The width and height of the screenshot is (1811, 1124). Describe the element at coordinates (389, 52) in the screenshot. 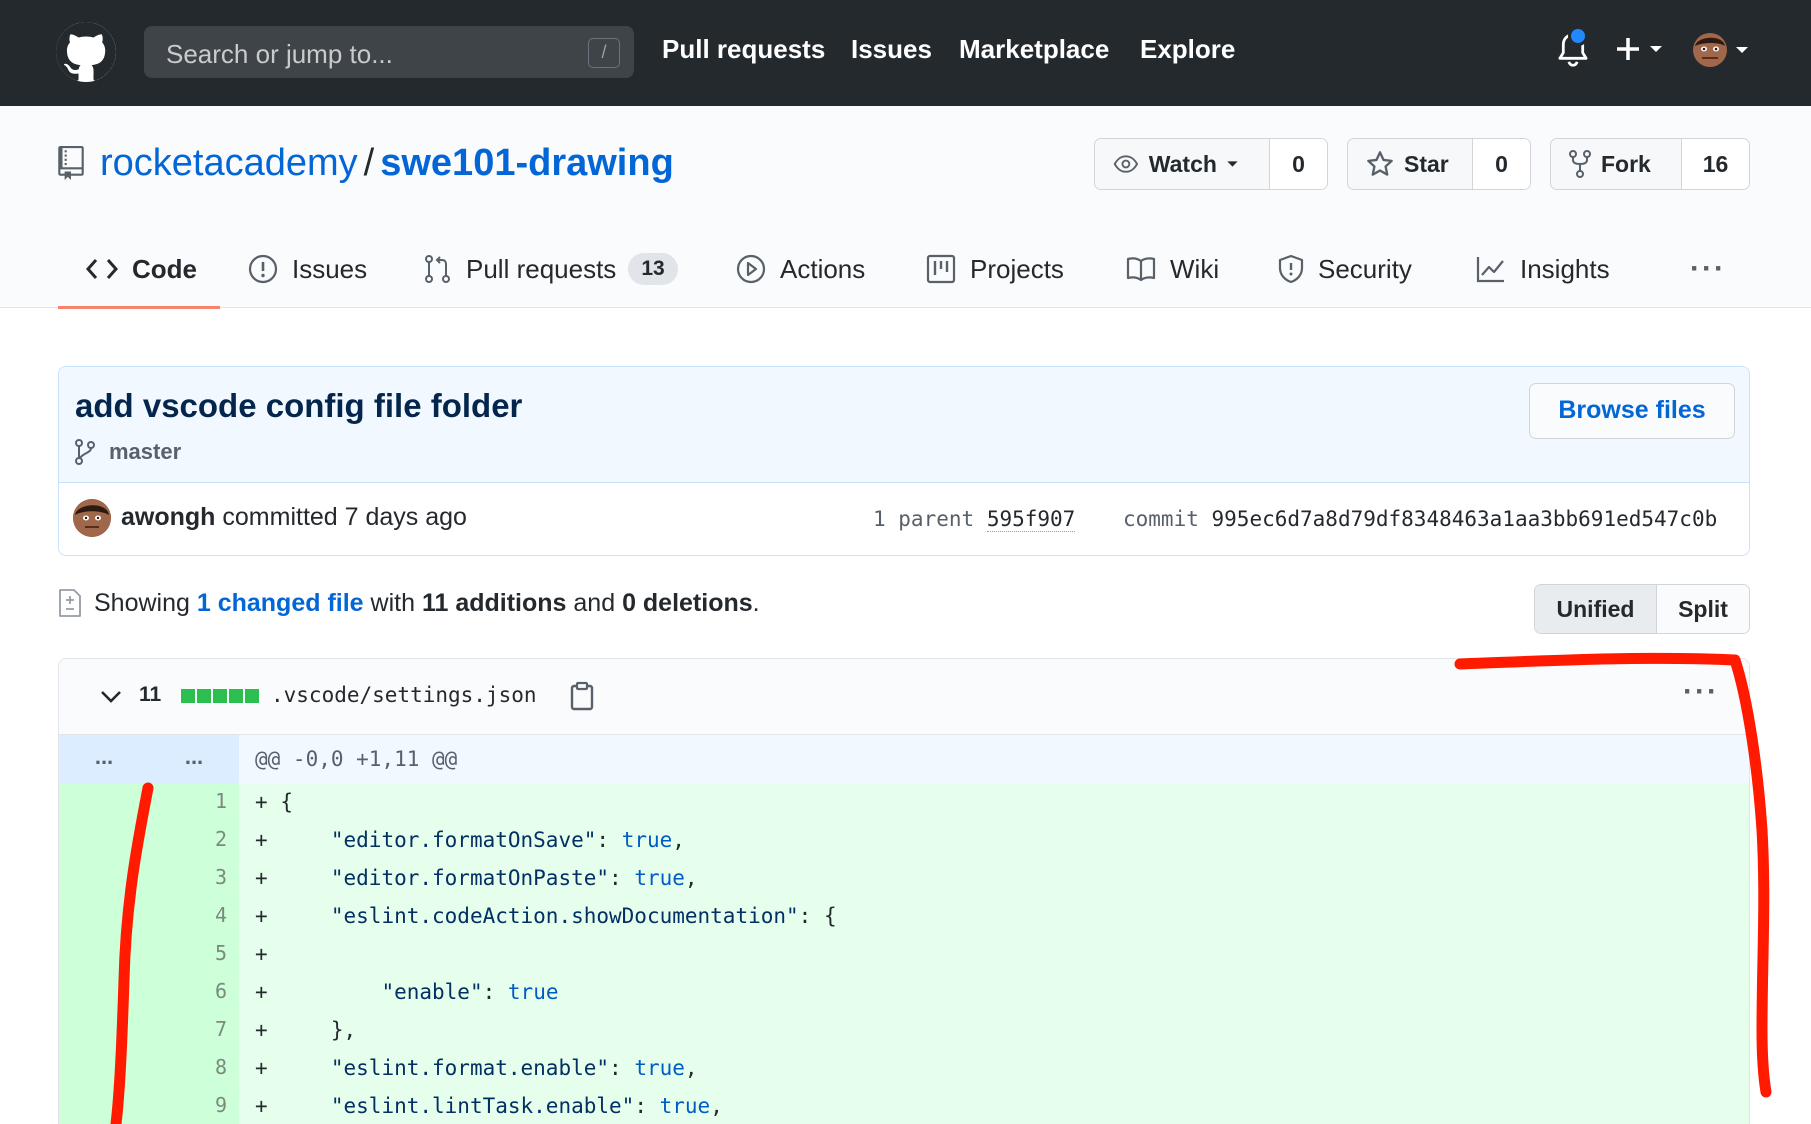

I see `search-input: Search or jump to... /` at that location.